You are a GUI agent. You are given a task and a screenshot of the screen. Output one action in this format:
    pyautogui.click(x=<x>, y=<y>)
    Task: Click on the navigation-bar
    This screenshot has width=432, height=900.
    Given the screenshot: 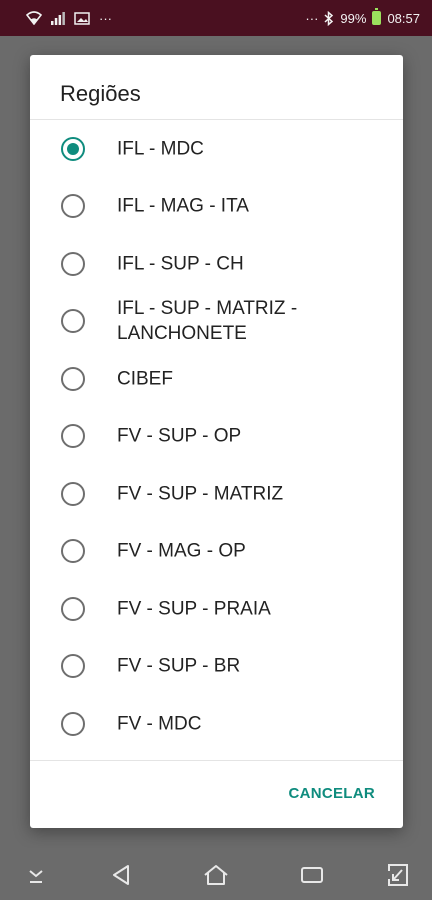 What is the action you would take?
    pyautogui.click(x=216, y=874)
    